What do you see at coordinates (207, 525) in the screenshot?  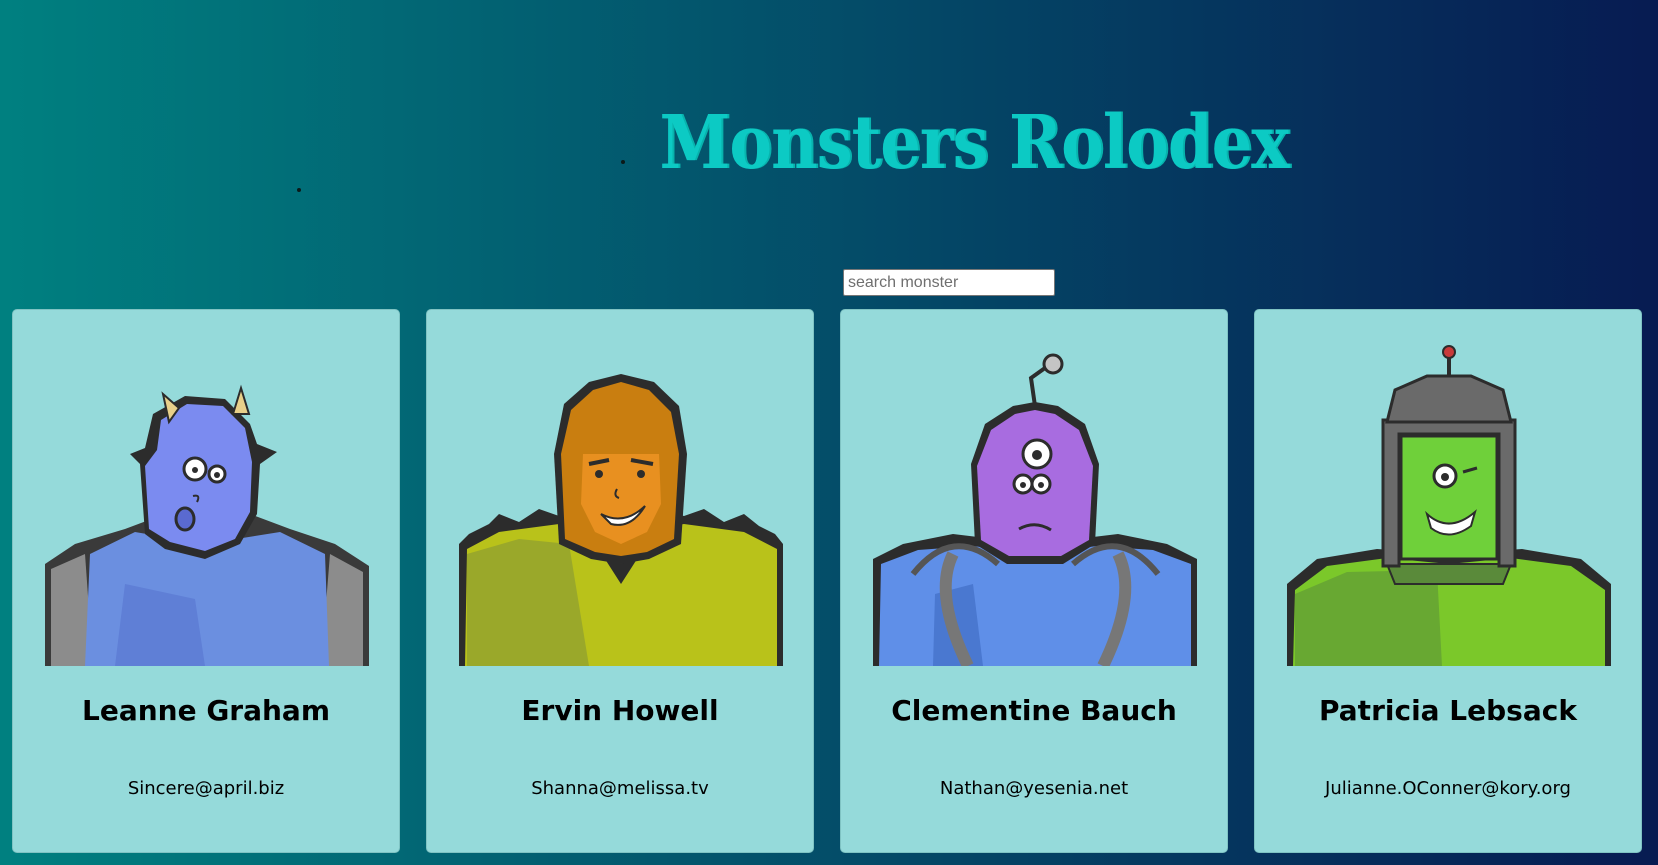 I see `blue-horned-monster-icon` at bounding box center [207, 525].